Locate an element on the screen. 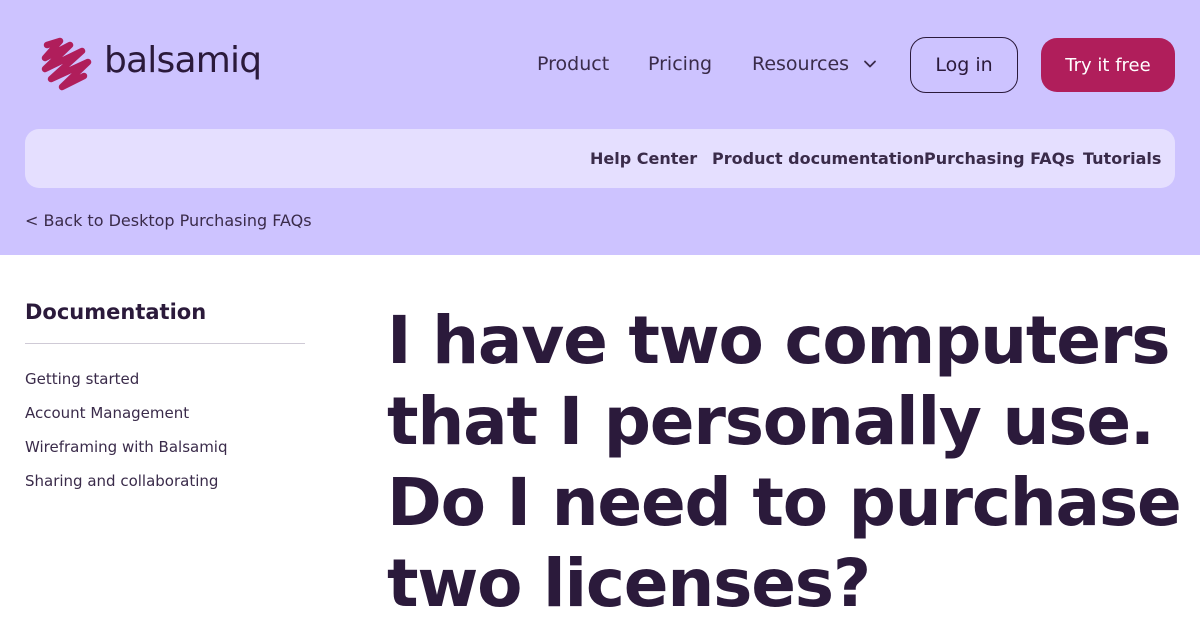 The image size is (1200, 627). login-button: Log in is located at coordinates (964, 65).